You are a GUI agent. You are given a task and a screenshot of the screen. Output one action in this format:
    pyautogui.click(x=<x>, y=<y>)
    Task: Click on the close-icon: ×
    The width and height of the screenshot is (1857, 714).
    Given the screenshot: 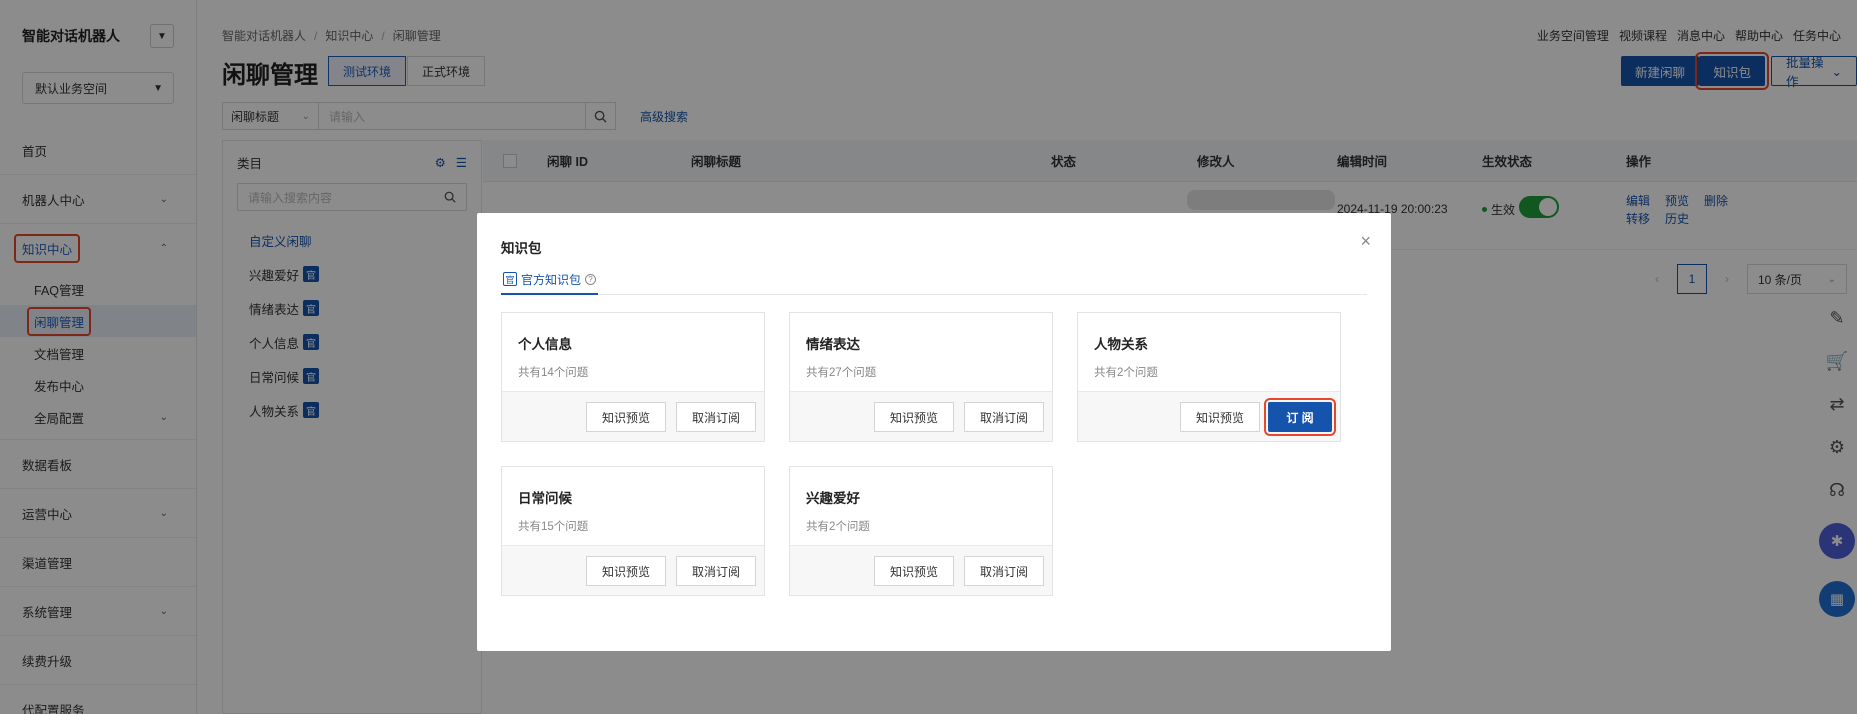 What is the action you would take?
    pyautogui.click(x=1365, y=241)
    